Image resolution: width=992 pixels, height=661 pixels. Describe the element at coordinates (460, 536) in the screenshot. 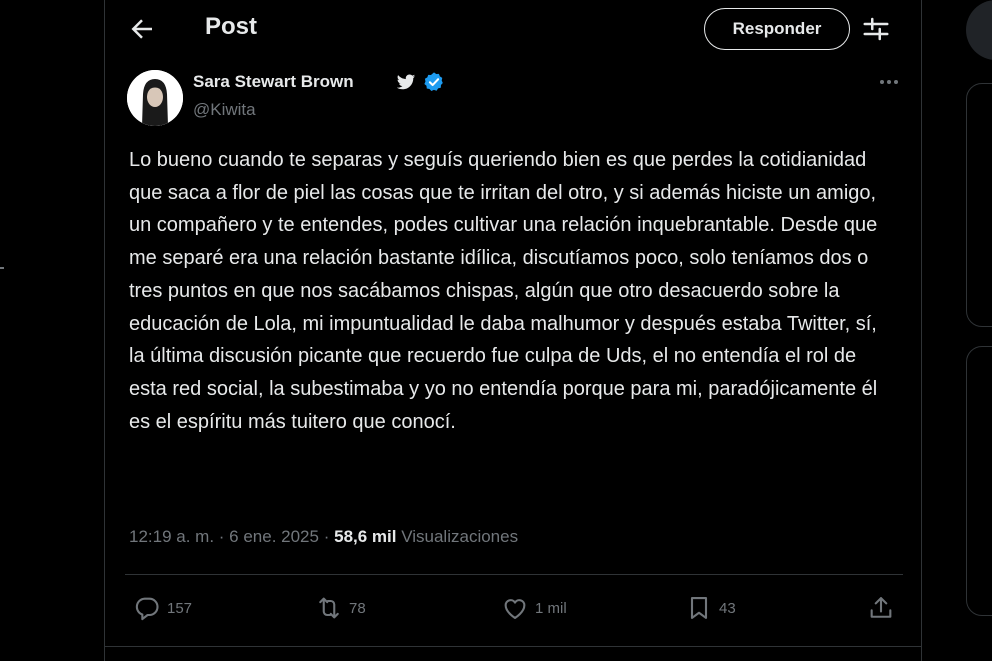

I see `views-label: Visualizaciones` at that location.